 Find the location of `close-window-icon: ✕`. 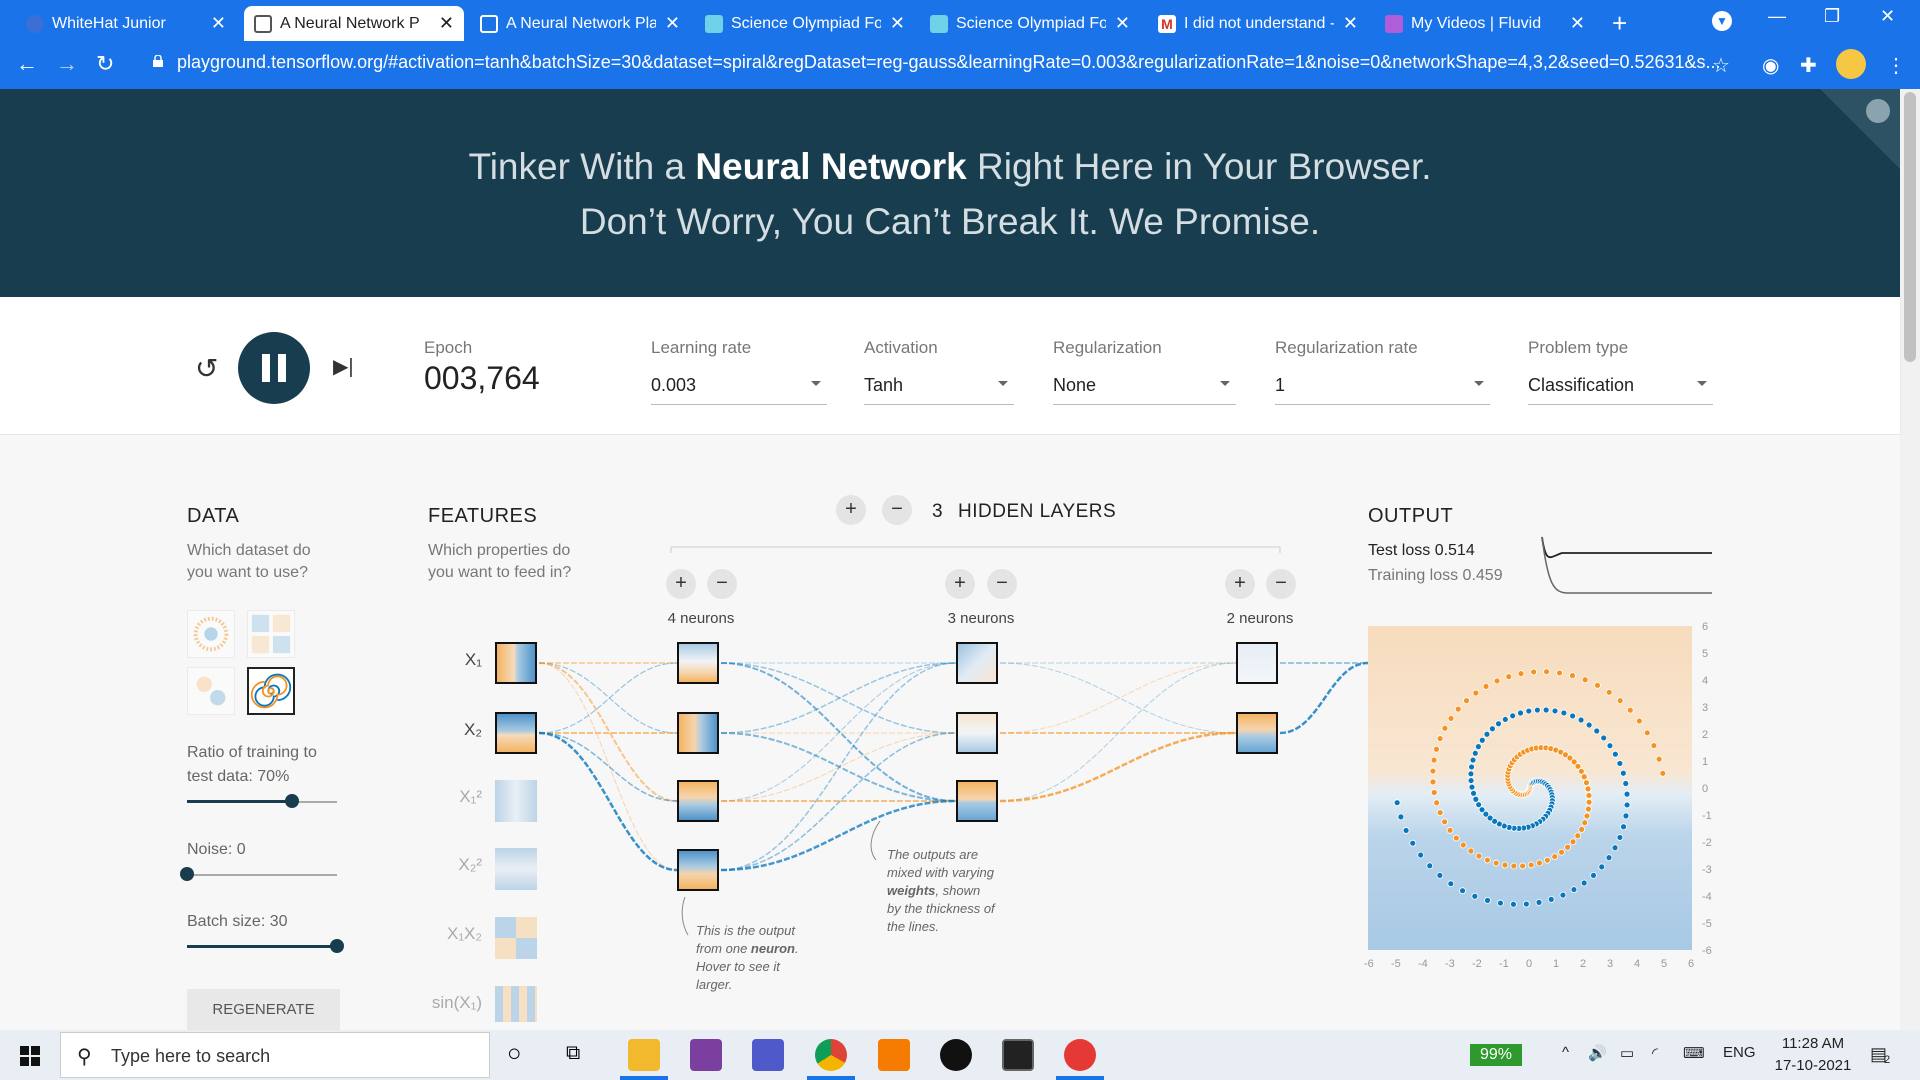

close-window-icon: ✕ is located at coordinates (1887, 16).